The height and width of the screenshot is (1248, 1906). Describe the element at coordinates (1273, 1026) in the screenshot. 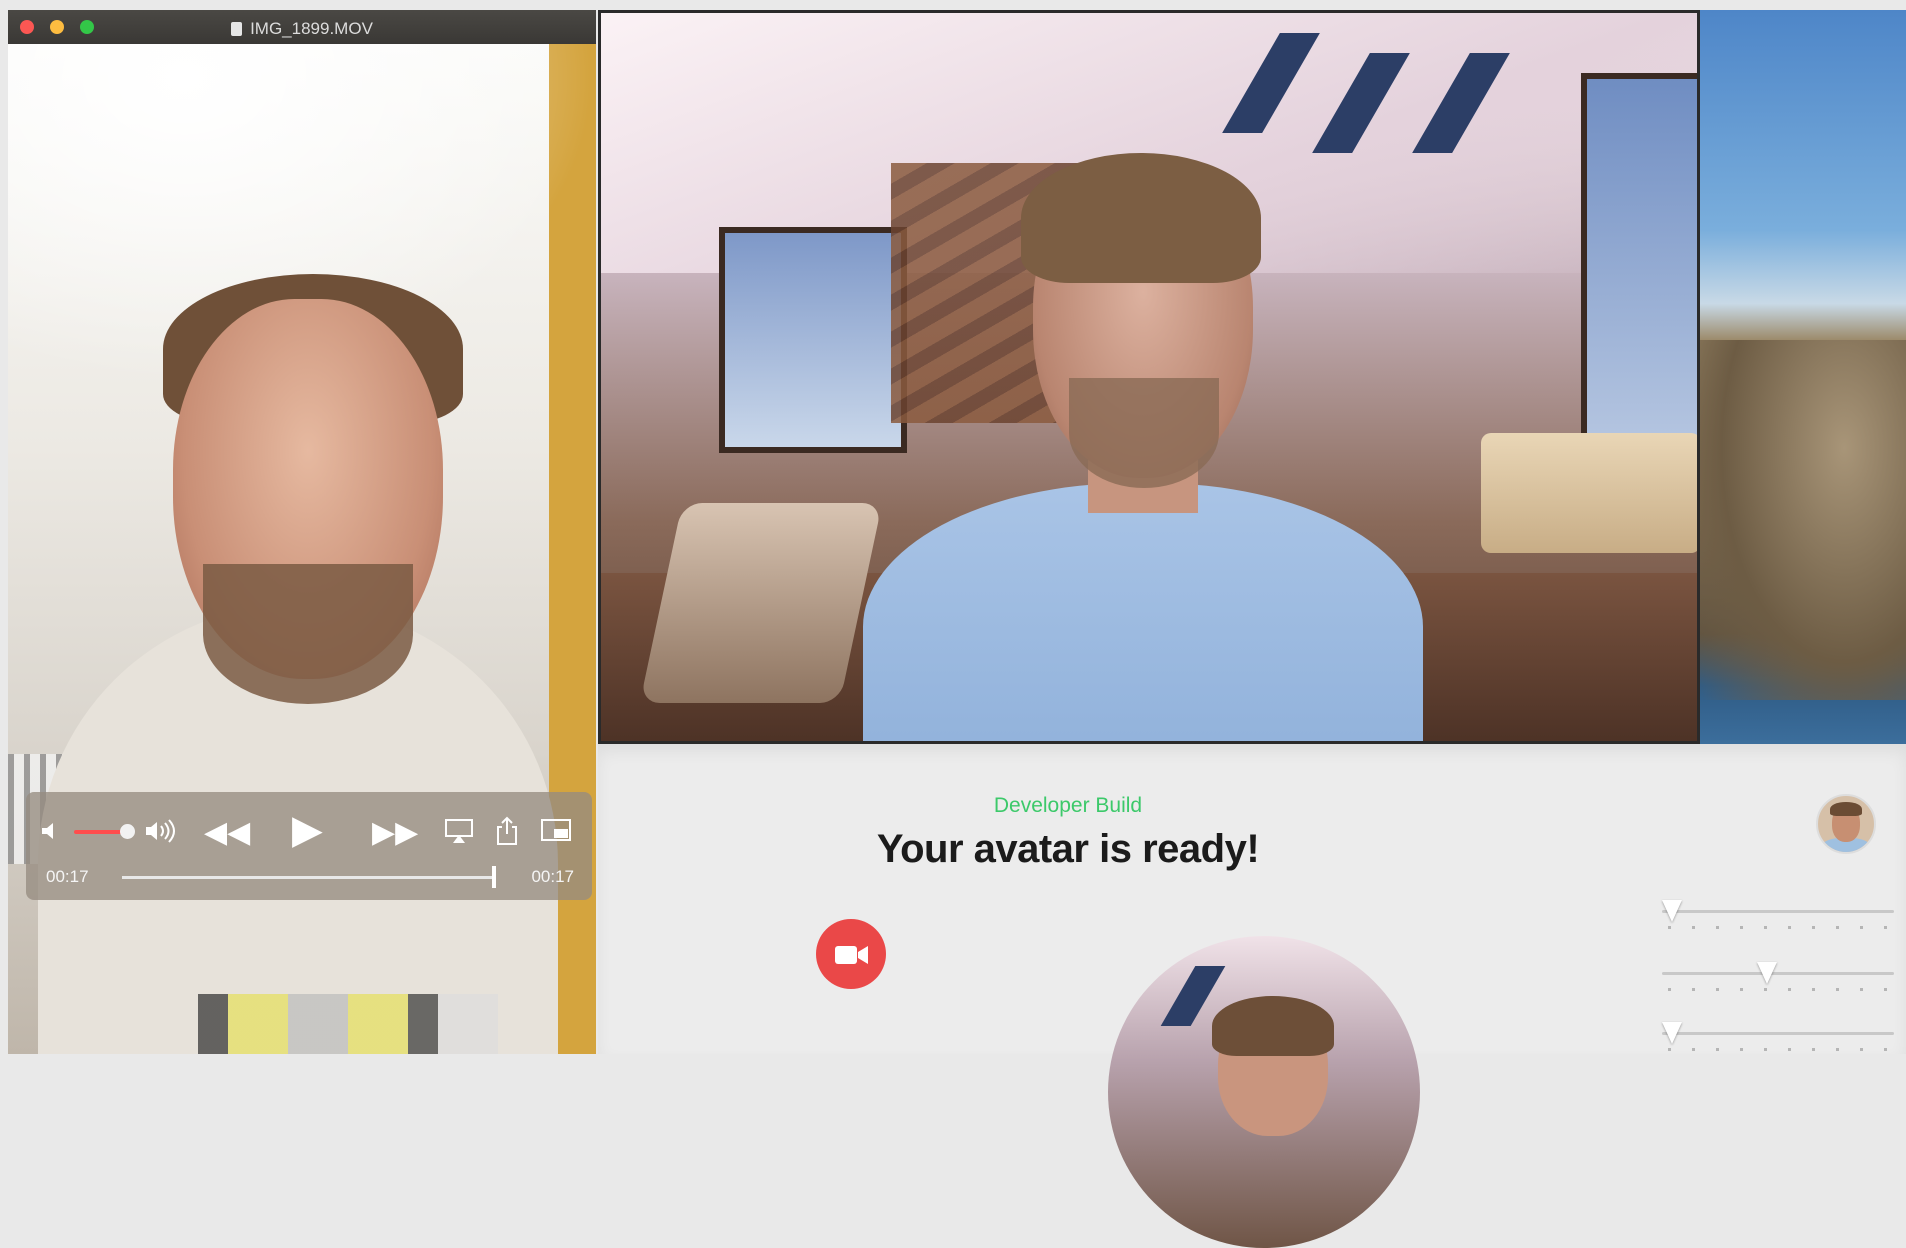

I see `preview-avatar-hair` at that location.